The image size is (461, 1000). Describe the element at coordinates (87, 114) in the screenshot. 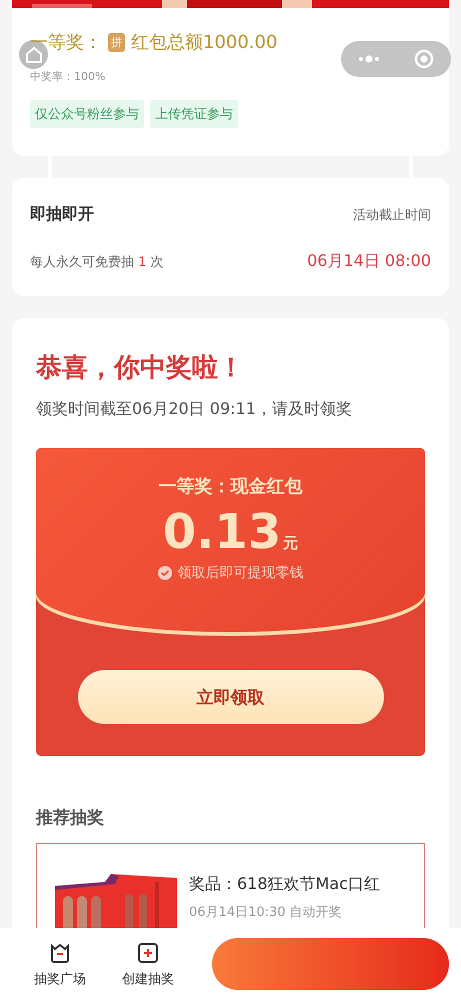

I see `tag: 仅公众号粉丝参与` at that location.